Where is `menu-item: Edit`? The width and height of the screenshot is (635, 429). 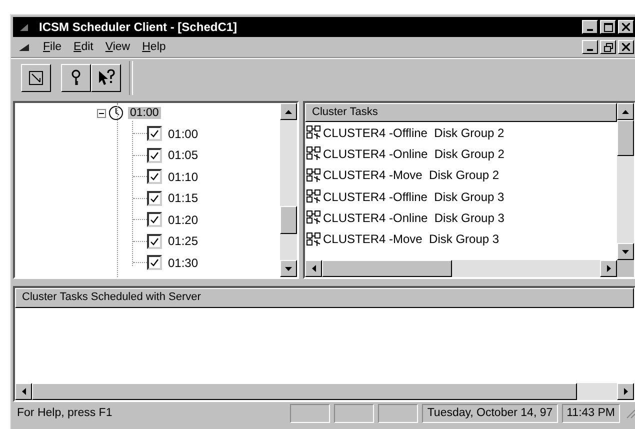 menu-item: Edit is located at coordinates (84, 47).